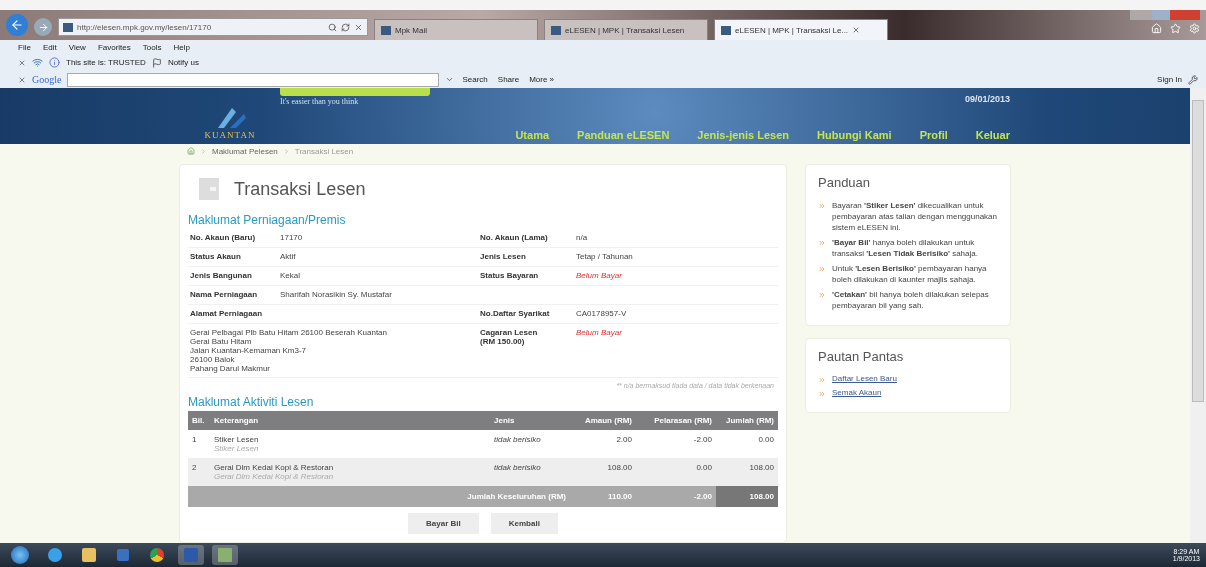 The image size is (1206, 567). What do you see at coordinates (503, 257) in the screenshot?
I see `field-label: Jenis Lesen` at bounding box center [503, 257].